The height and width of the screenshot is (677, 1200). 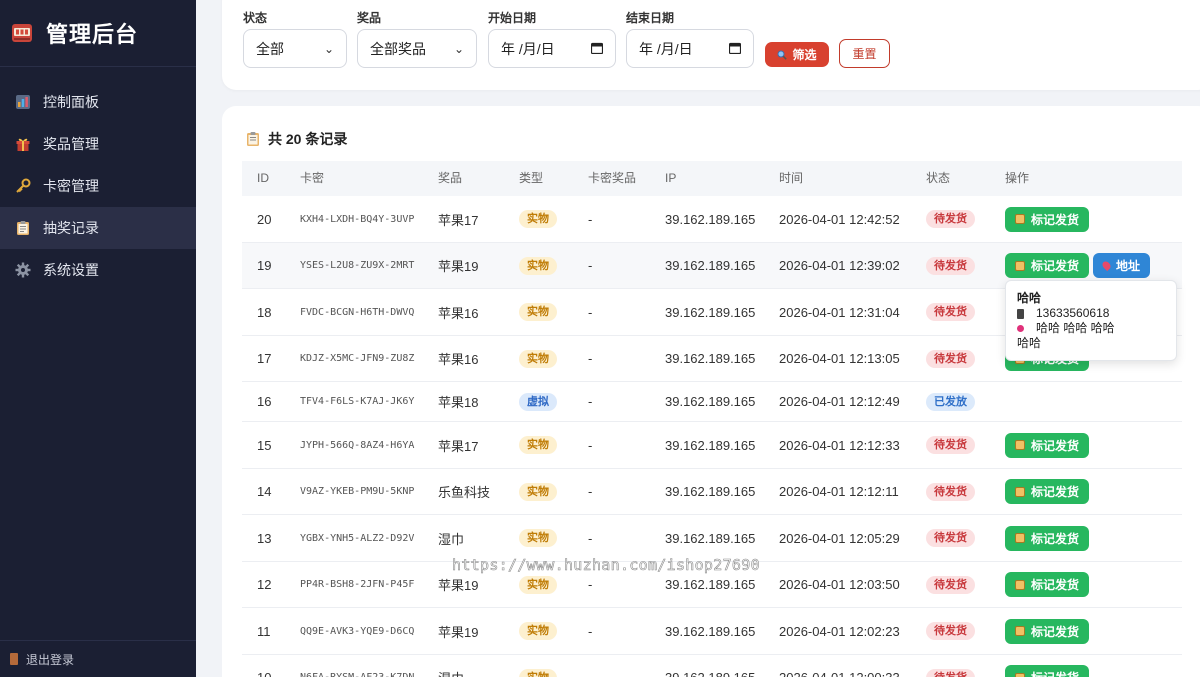 I want to click on end-date-input: 年 /月/日, so click(x=690, y=48).